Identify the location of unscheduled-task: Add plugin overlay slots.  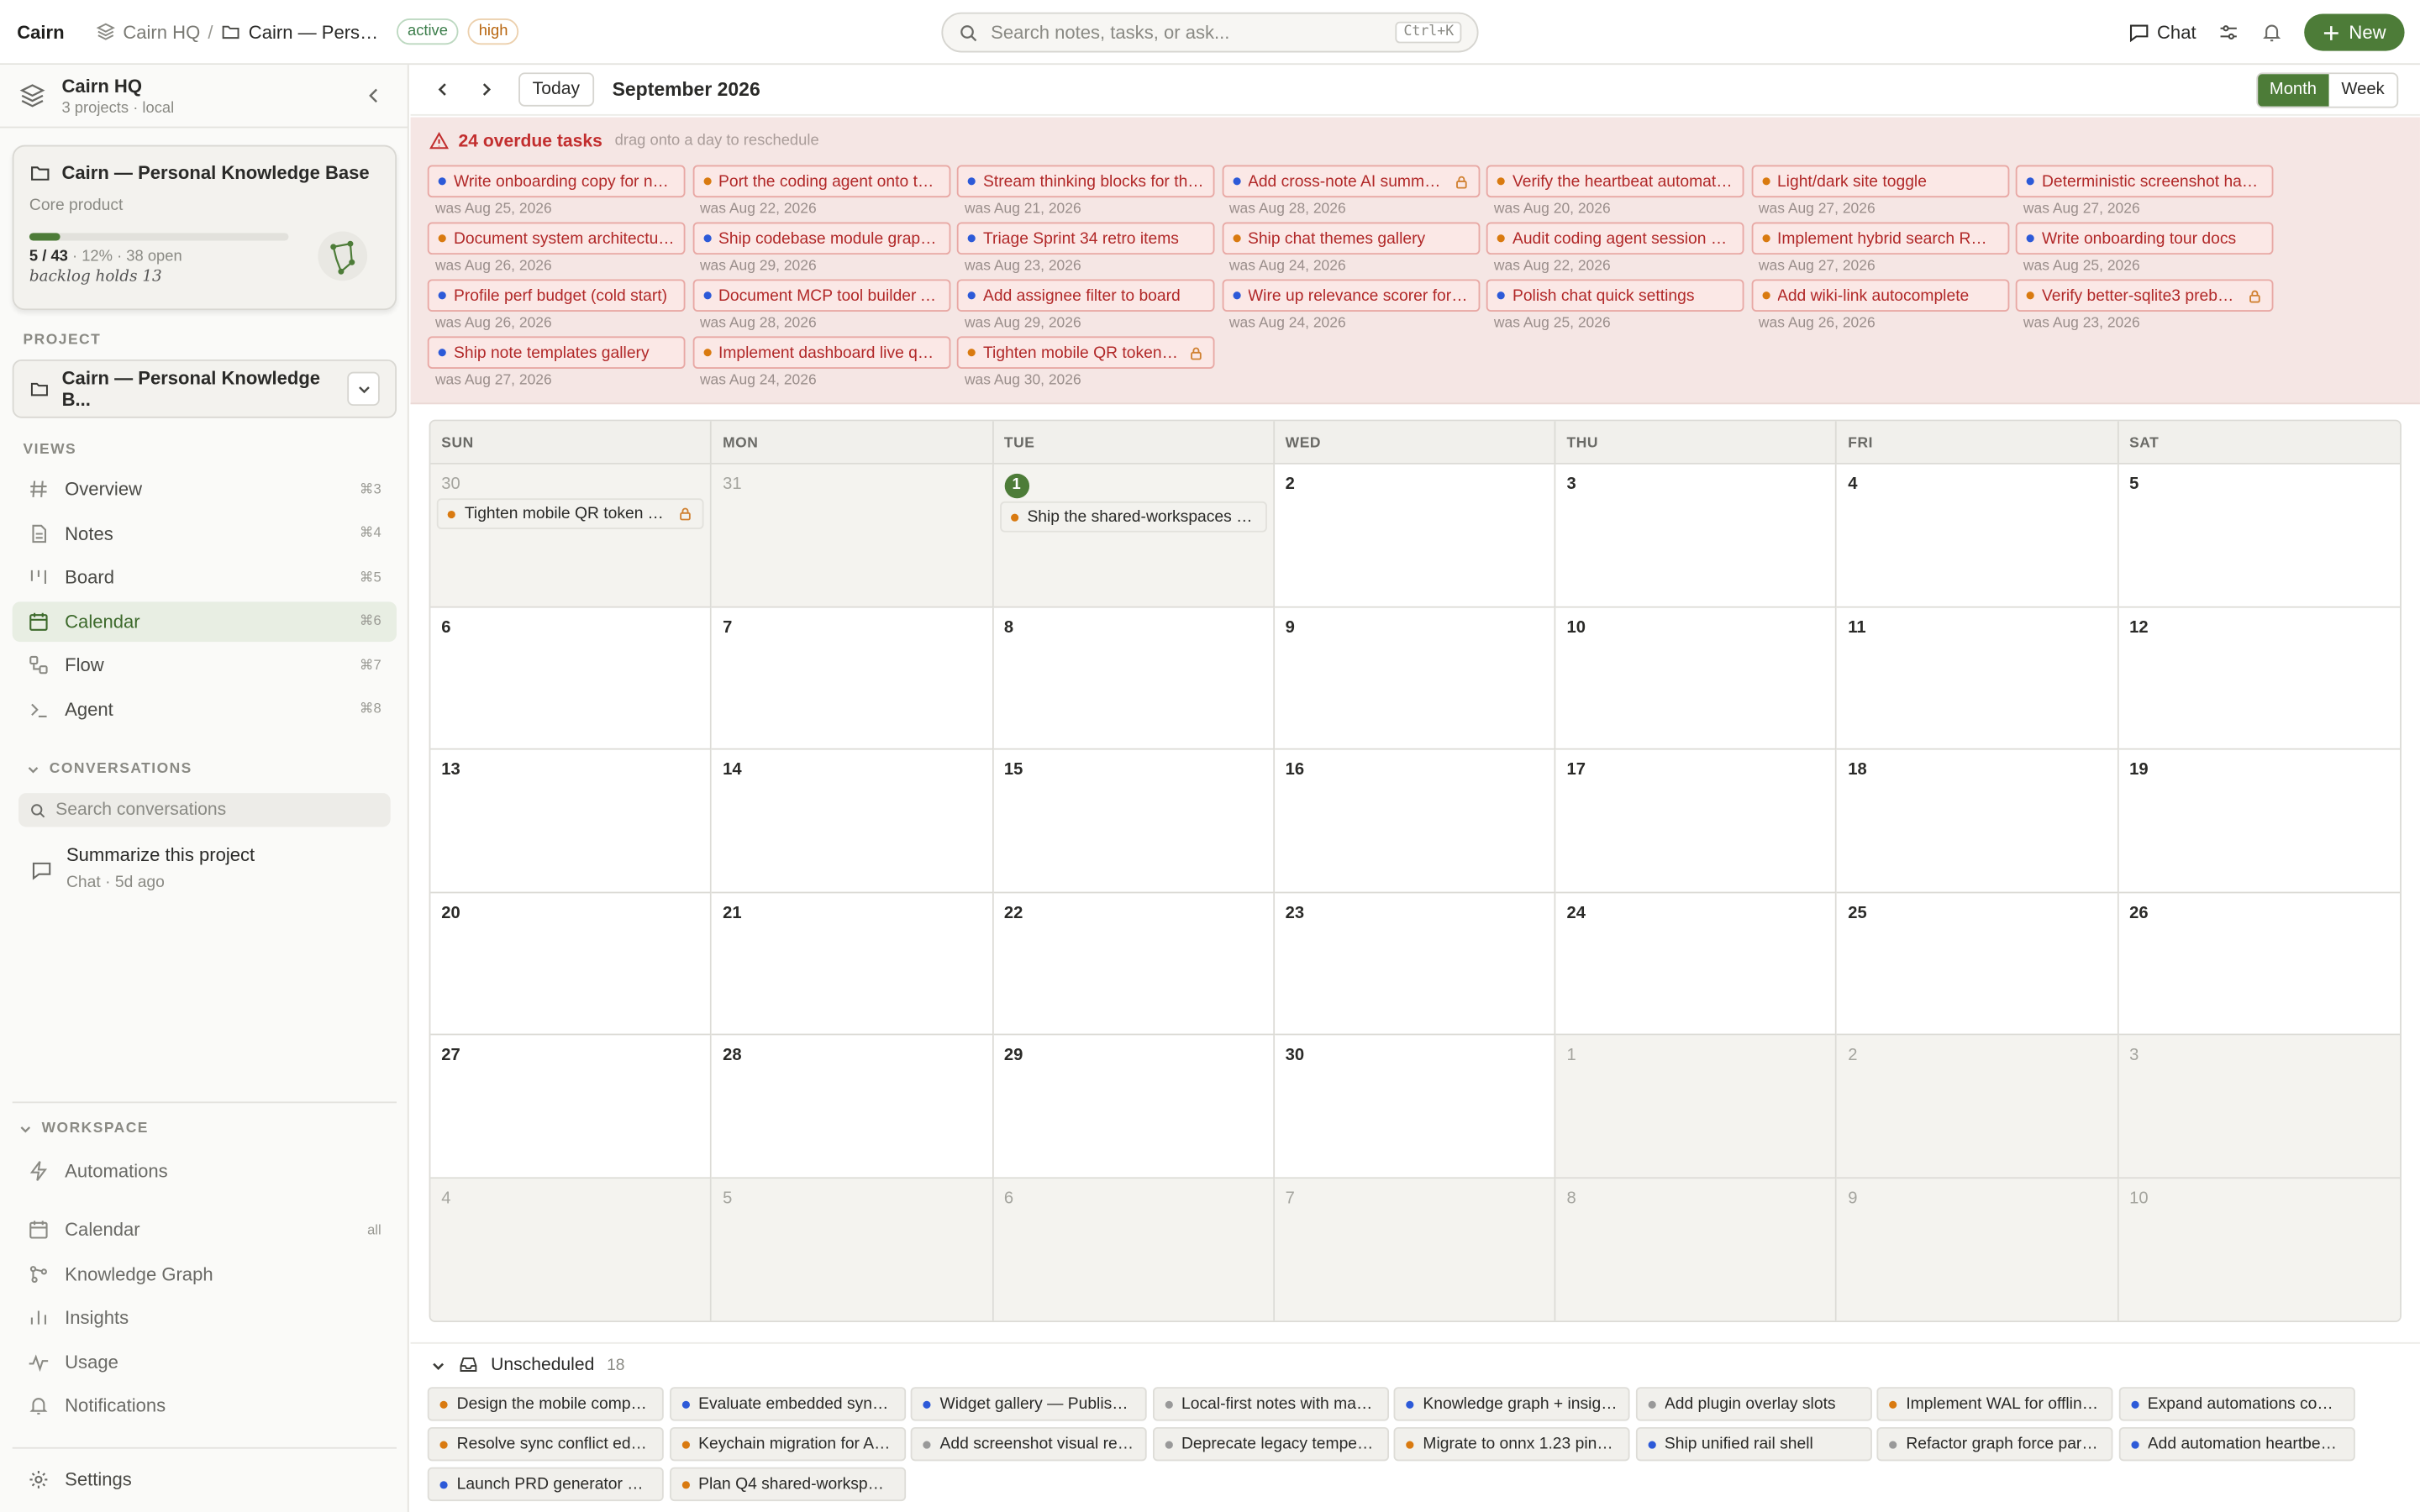
(1752, 1404).